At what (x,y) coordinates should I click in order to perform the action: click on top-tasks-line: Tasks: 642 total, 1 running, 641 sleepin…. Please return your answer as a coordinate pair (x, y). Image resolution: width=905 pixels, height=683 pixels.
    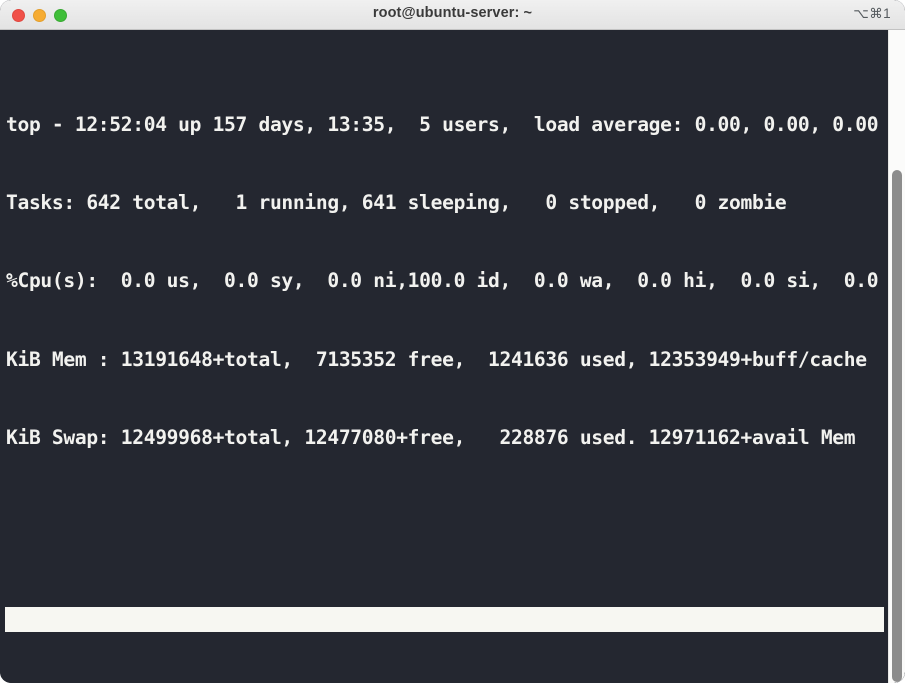
    Looking at the image, I should click on (396, 203).